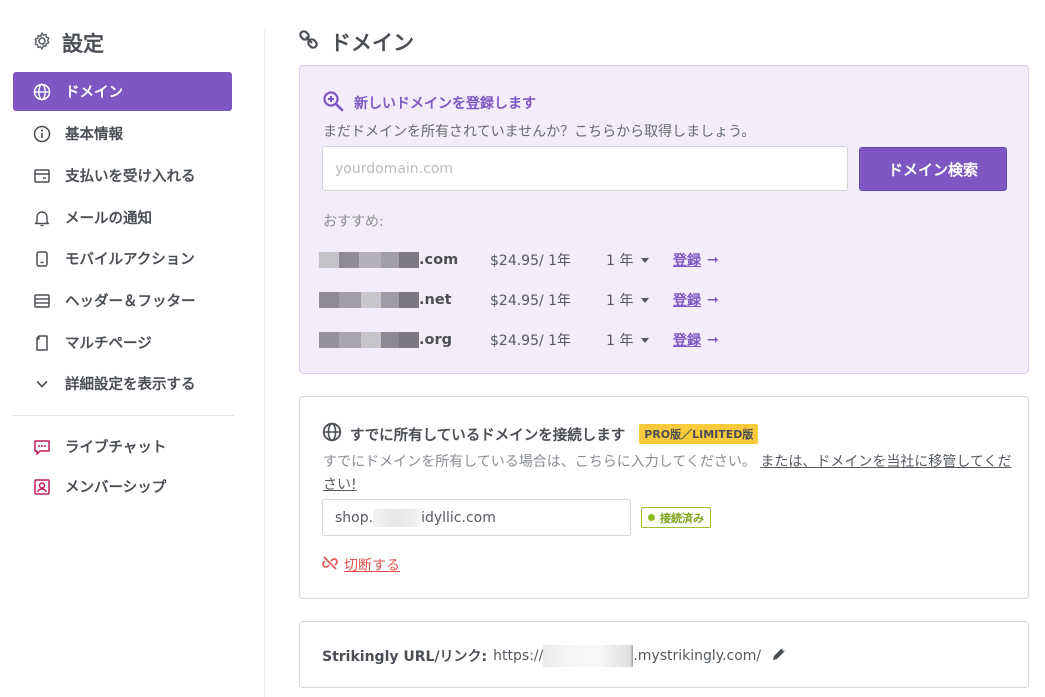  Describe the element at coordinates (309, 42) in the screenshot. I see `link-icon` at that location.